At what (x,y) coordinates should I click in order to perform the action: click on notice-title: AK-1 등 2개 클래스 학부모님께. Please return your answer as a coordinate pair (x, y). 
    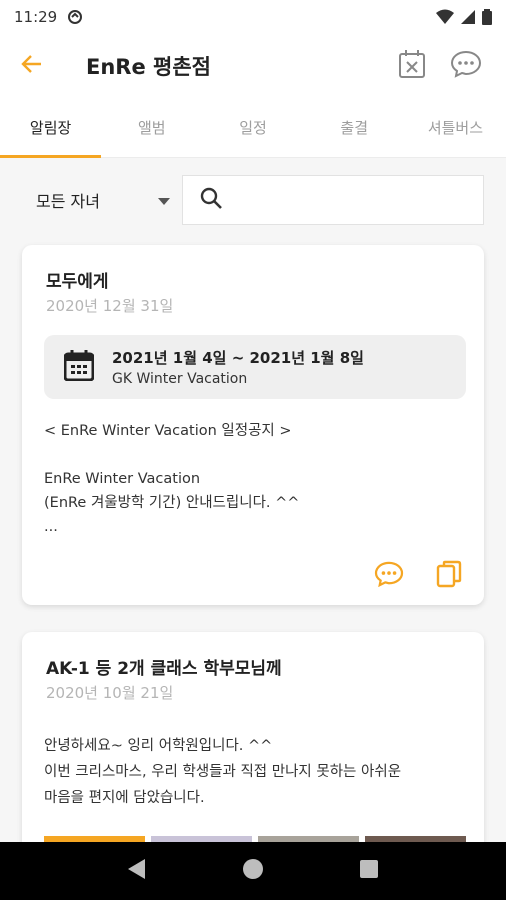
    Looking at the image, I should click on (164, 669).